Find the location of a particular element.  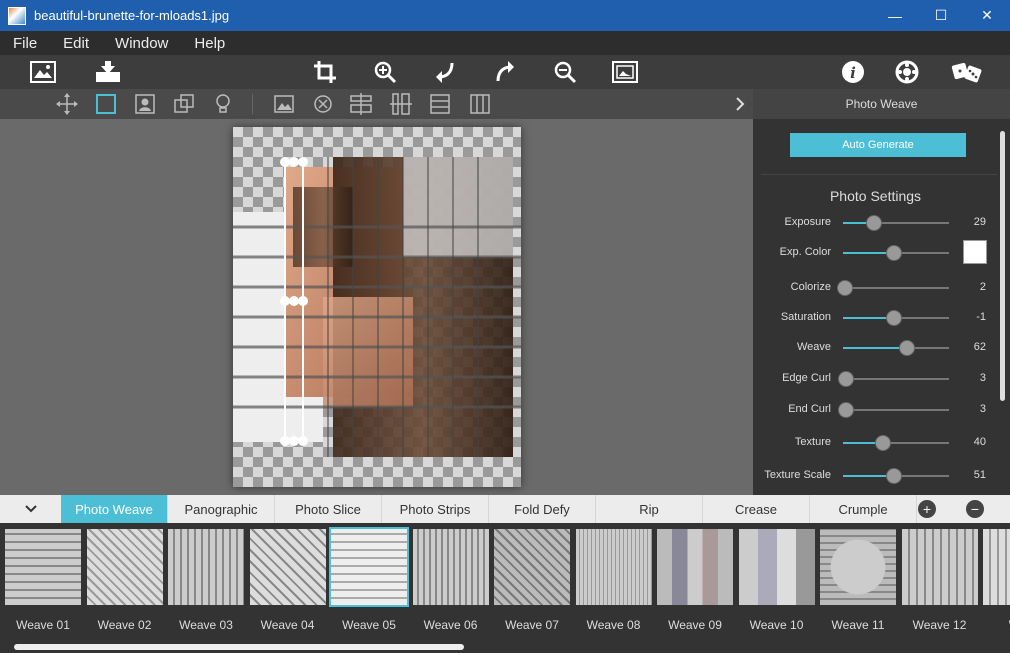

horizontal-weave-icon is located at coordinates (440, 104).